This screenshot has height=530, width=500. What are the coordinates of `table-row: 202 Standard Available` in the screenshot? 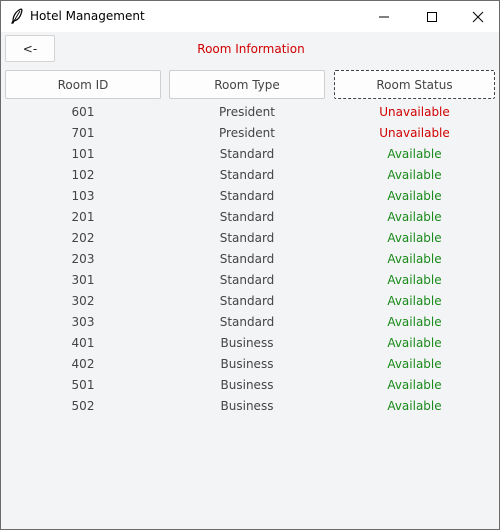 It's located at (250, 238).